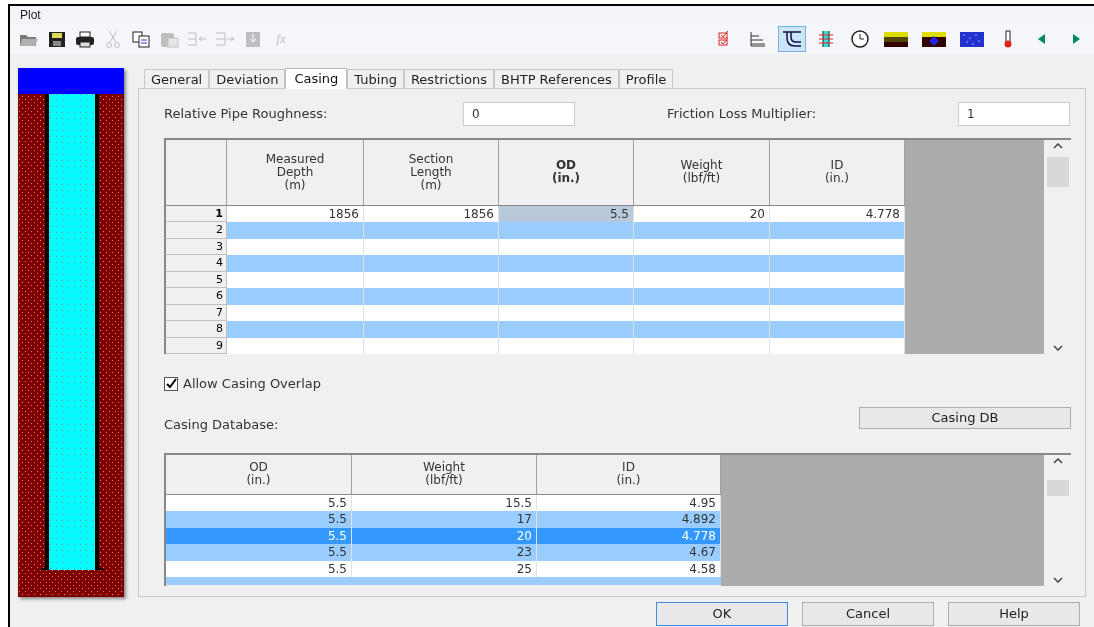  Describe the element at coordinates (196, 263) in the screenshot. I see `row-number: 4` at that location.